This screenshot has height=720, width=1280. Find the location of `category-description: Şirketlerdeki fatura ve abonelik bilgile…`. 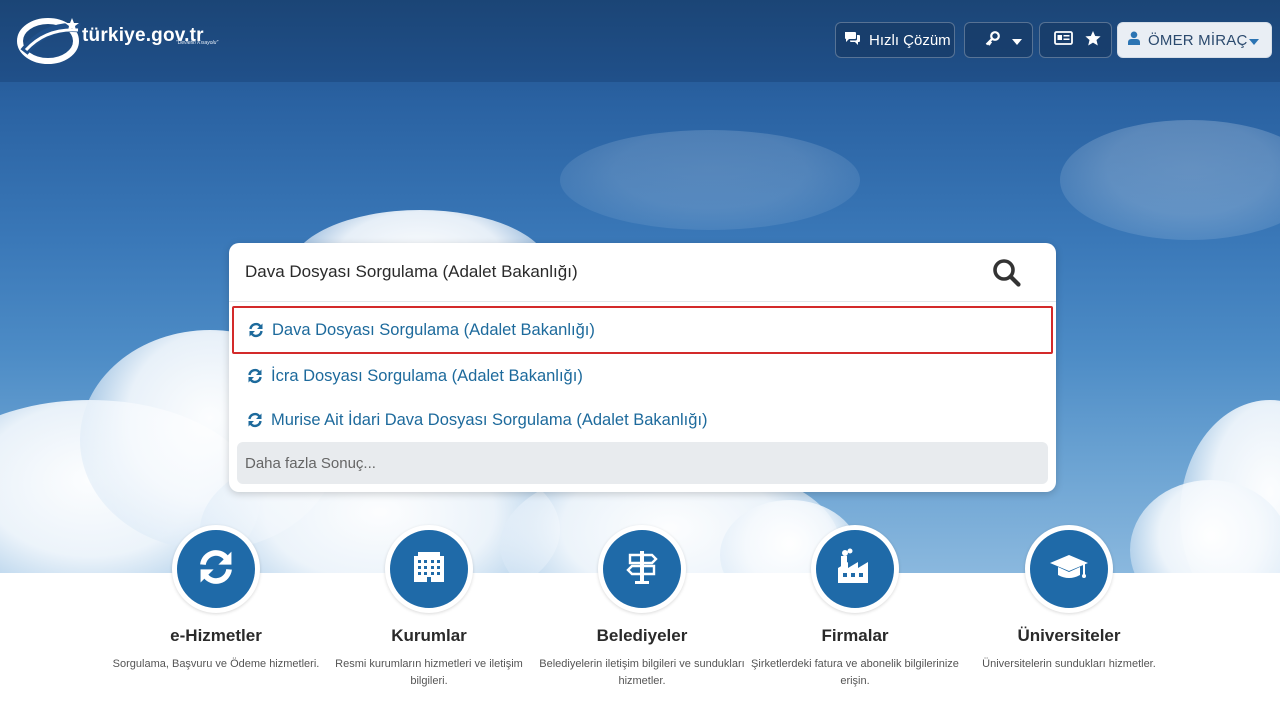

category-description: Şirketlerdeki fatura ve abonelik bilgile… is located at coordinates (855, 672).